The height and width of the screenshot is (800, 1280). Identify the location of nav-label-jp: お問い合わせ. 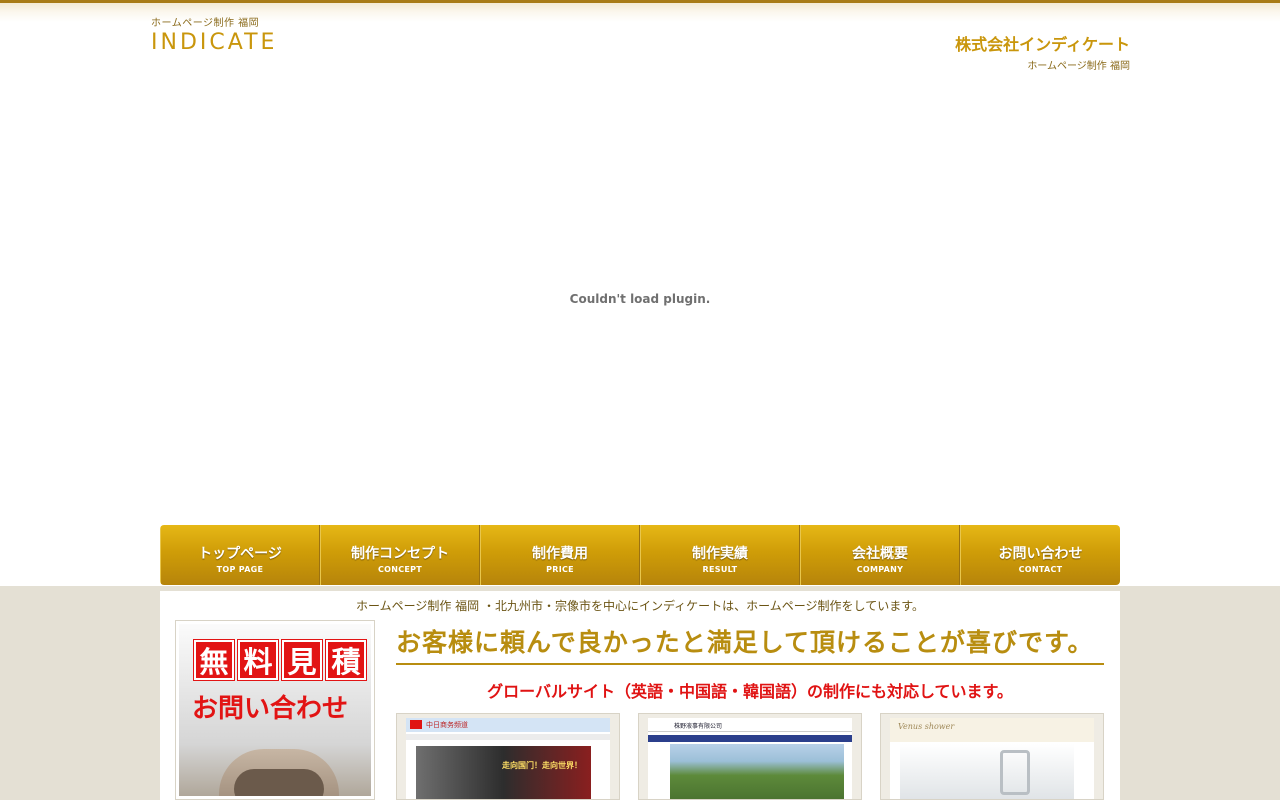
(1040, 554).